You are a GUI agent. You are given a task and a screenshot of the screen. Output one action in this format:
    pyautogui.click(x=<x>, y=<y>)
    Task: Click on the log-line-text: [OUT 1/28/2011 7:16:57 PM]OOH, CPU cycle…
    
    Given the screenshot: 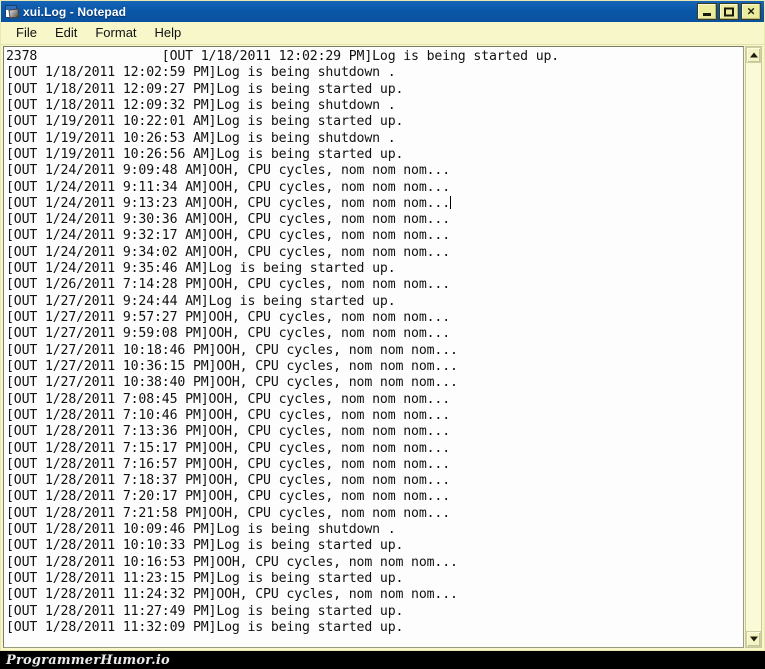 What is the action you would take?
    pyautogui.click(x=228, y=464)
    